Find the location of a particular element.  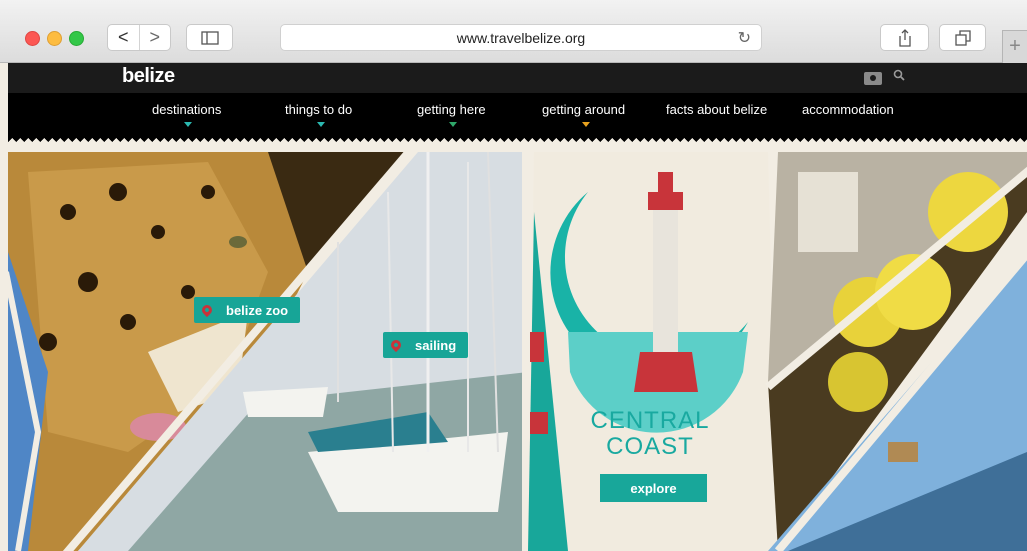

browser-toolbar: < > www.travelbelize.org ↻ + is located at coordinates (513, 31).